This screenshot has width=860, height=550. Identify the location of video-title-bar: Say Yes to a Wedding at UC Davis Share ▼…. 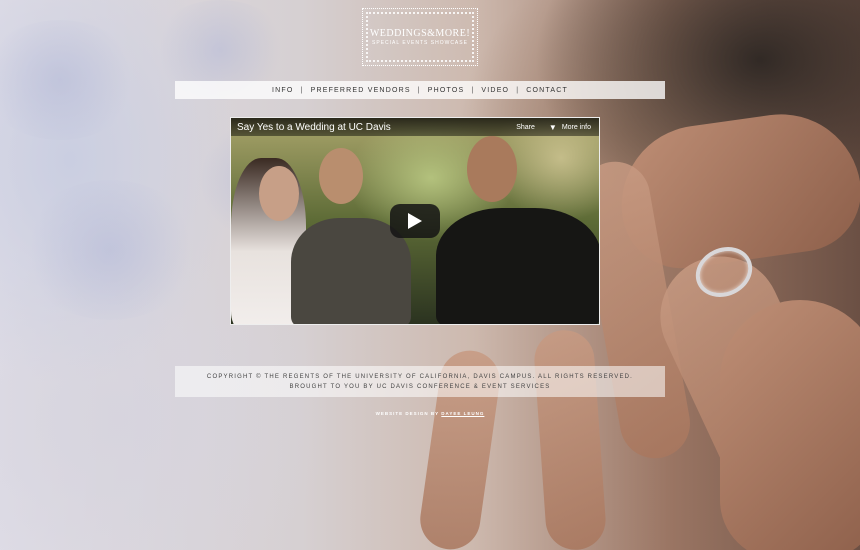
(415, 127).